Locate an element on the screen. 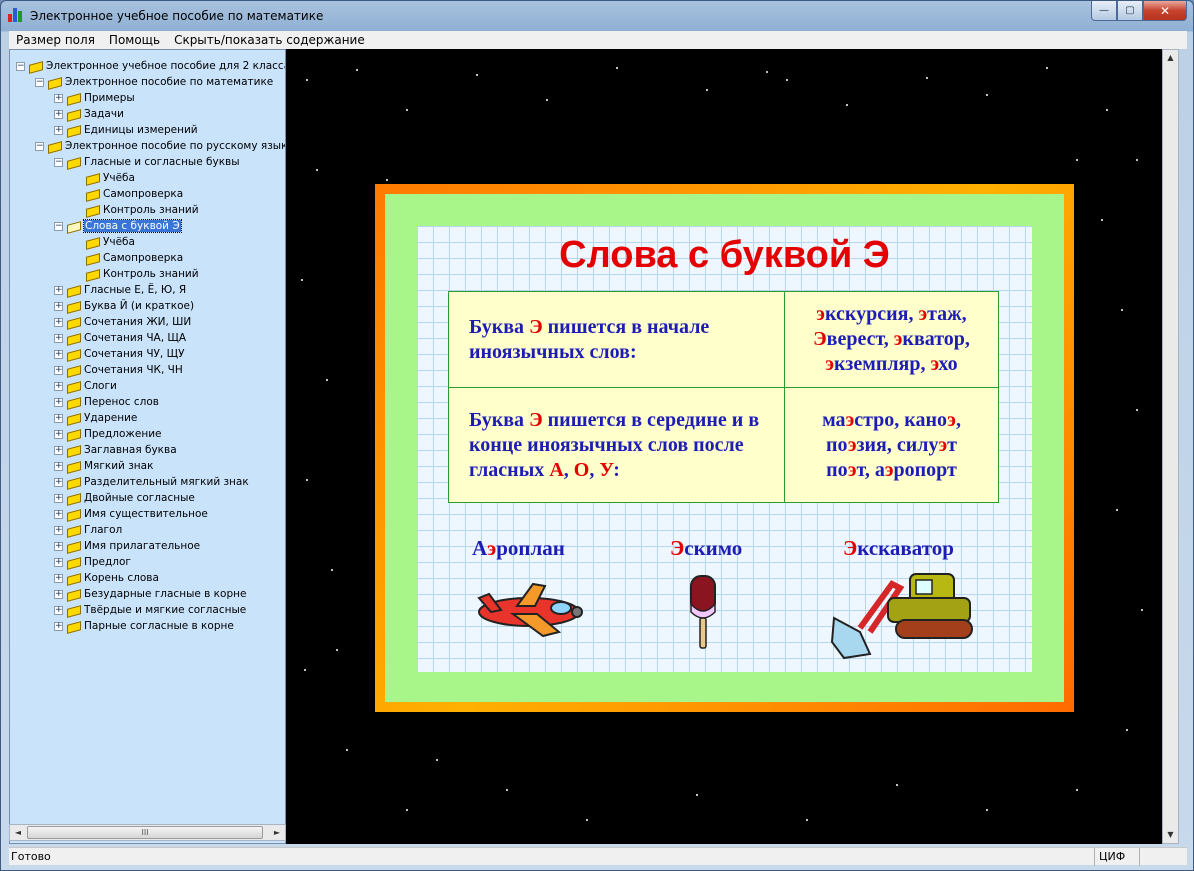  tree-item: + Гласные Е, Ё, Ю, Я is located at coordinates (120, 290).